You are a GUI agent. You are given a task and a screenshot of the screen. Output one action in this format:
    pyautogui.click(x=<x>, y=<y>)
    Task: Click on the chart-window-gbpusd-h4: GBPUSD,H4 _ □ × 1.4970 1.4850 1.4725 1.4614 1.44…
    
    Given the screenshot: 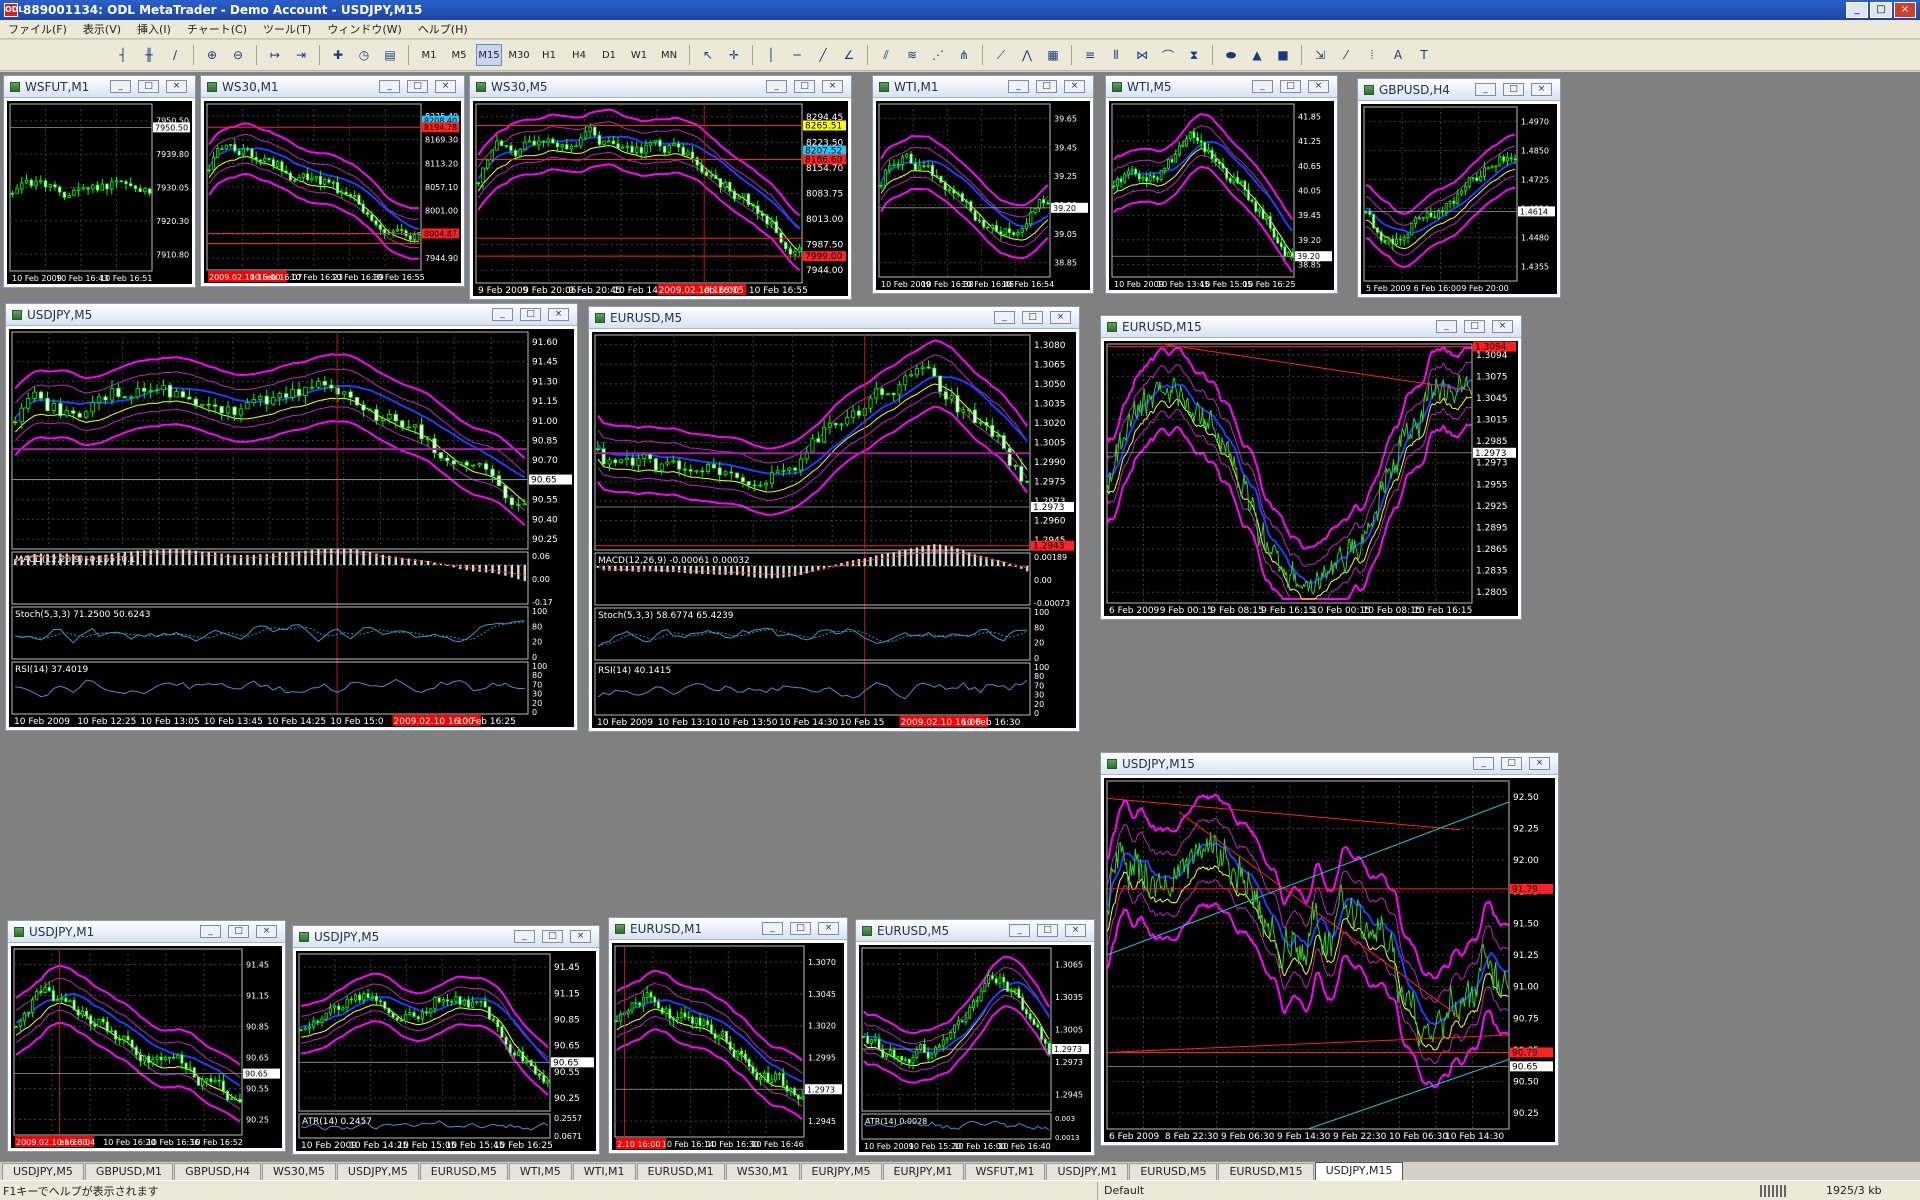 What is the action you would take?
    pyautogui.click(x=1459, y=188)
    